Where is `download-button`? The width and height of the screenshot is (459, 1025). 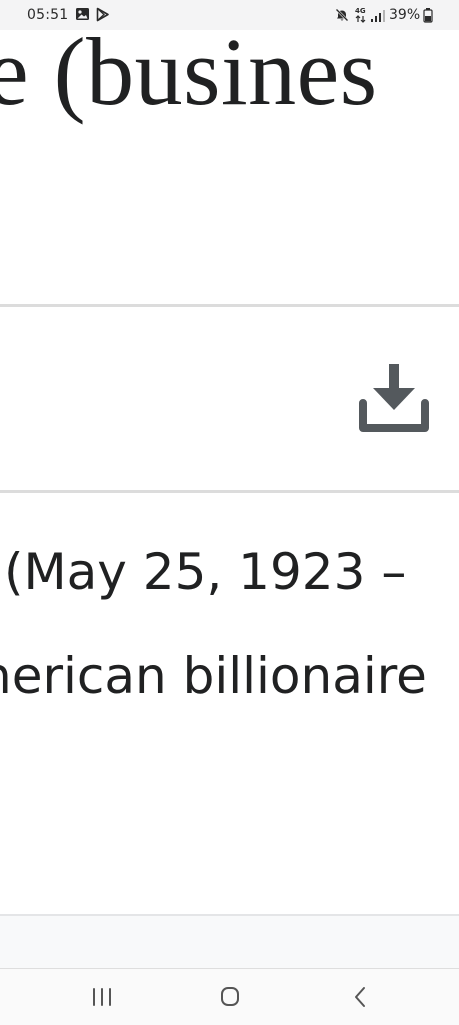 download-button is located at coordinates (394, 398).